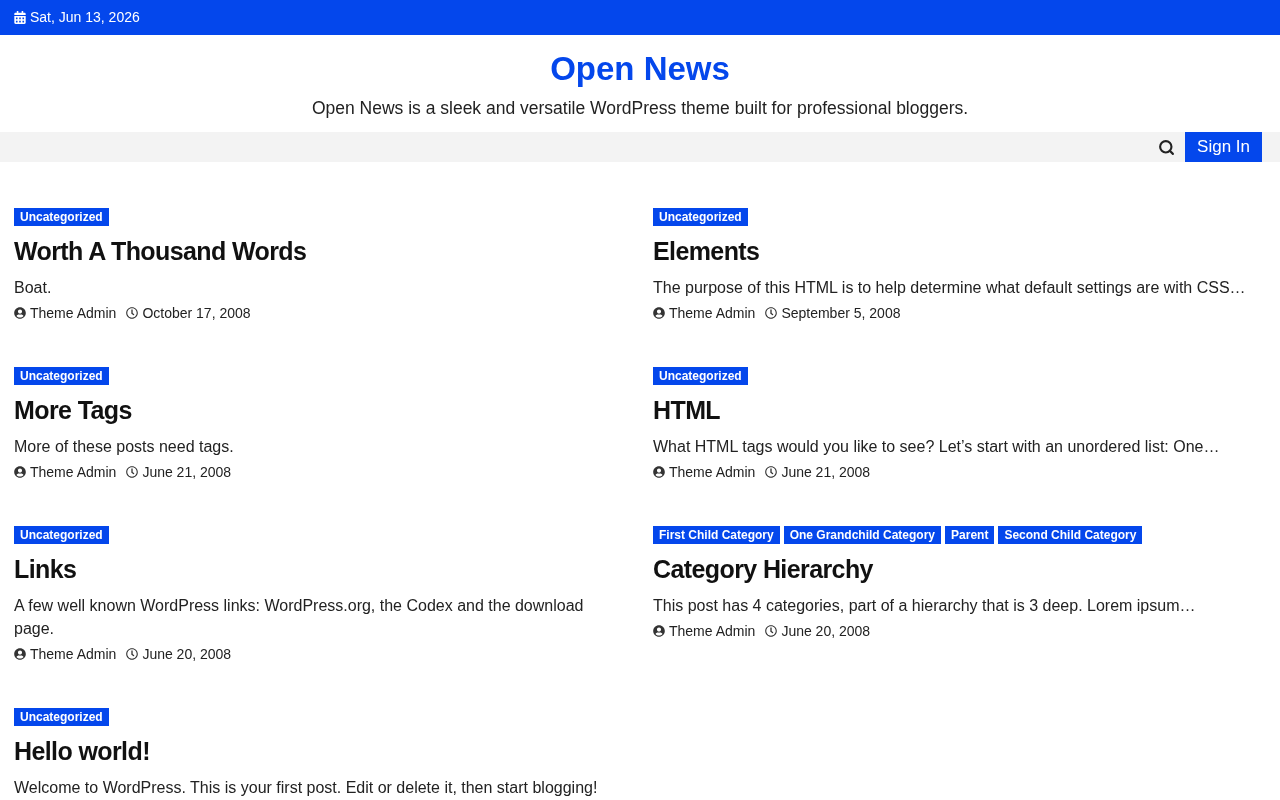 This screenshot has width=1280, height=800. I want to click on current-date: Sat, Jun 13, 2026, so click(85, 17).